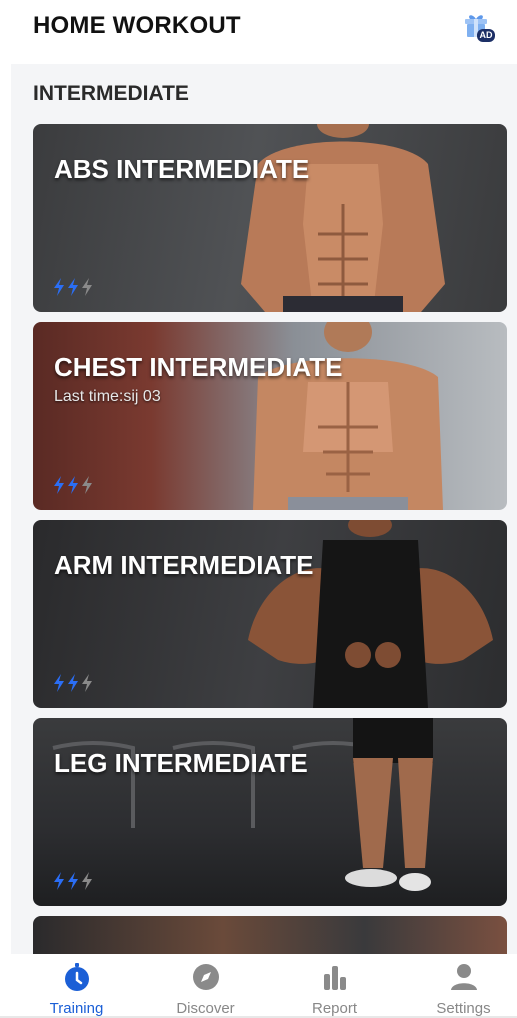  I want to click on nav-training: Training, so click(76, 986).